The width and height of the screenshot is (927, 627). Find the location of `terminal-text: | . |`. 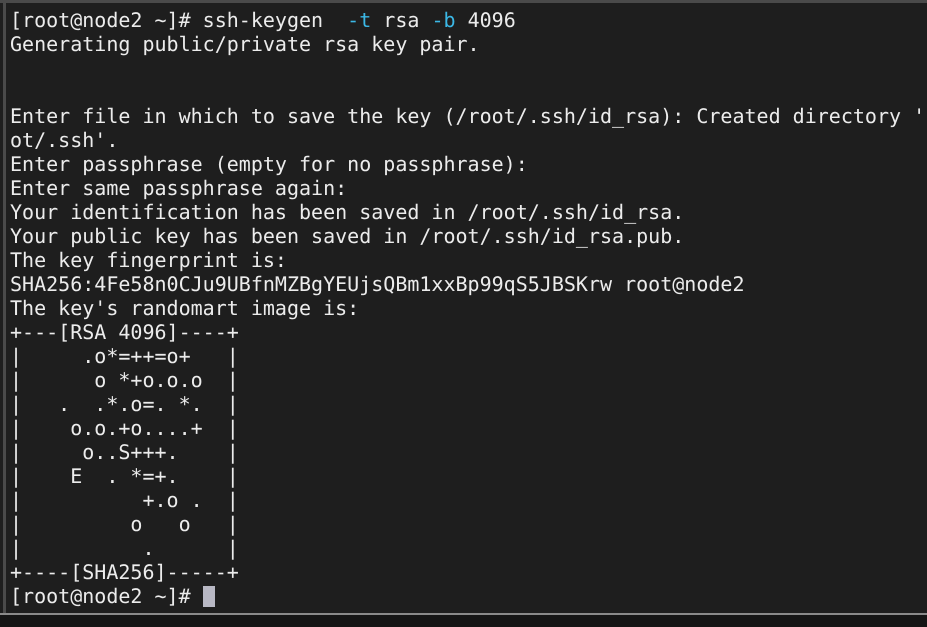

terminal-text: | . | is located at coordinates (124, 548).